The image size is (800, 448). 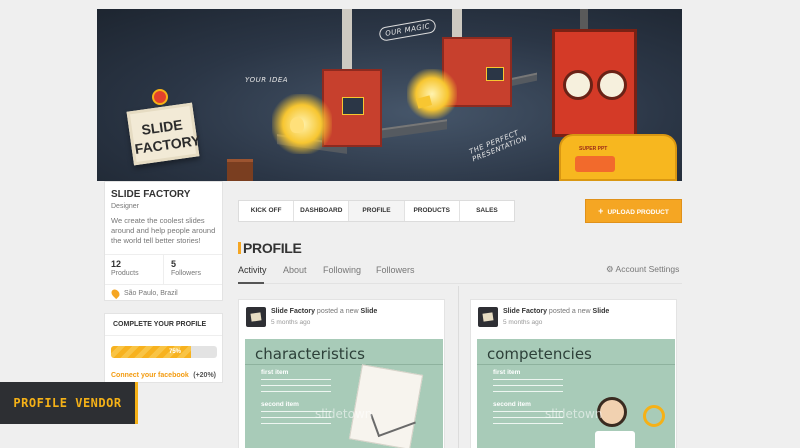 I want to click on slide-title: characteristics, so click(x=310, y=354).